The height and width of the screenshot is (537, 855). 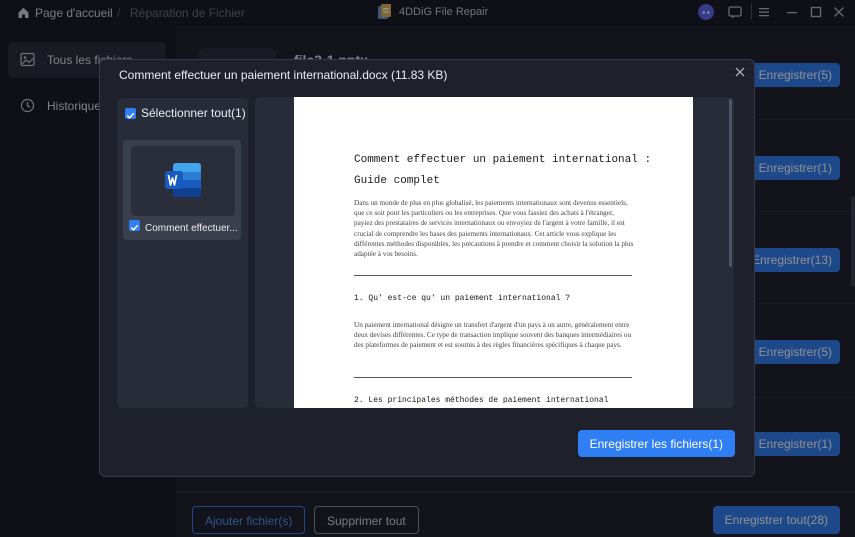 I want to click on word-icon, so click(x=183, y=180).